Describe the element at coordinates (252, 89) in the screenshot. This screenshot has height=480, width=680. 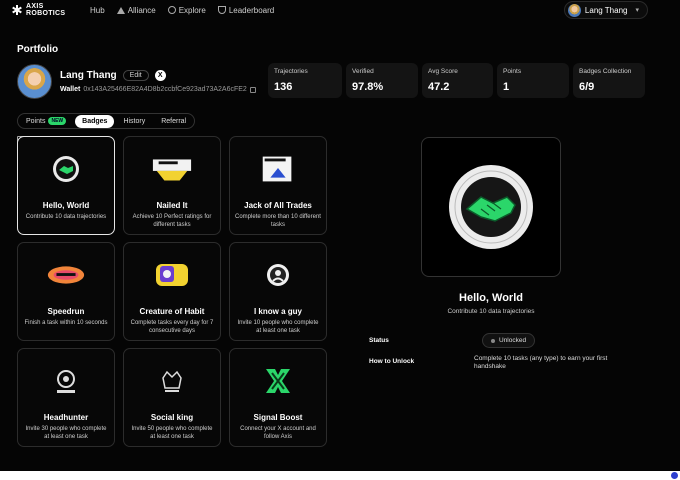
I see `copy-icon` at that location.